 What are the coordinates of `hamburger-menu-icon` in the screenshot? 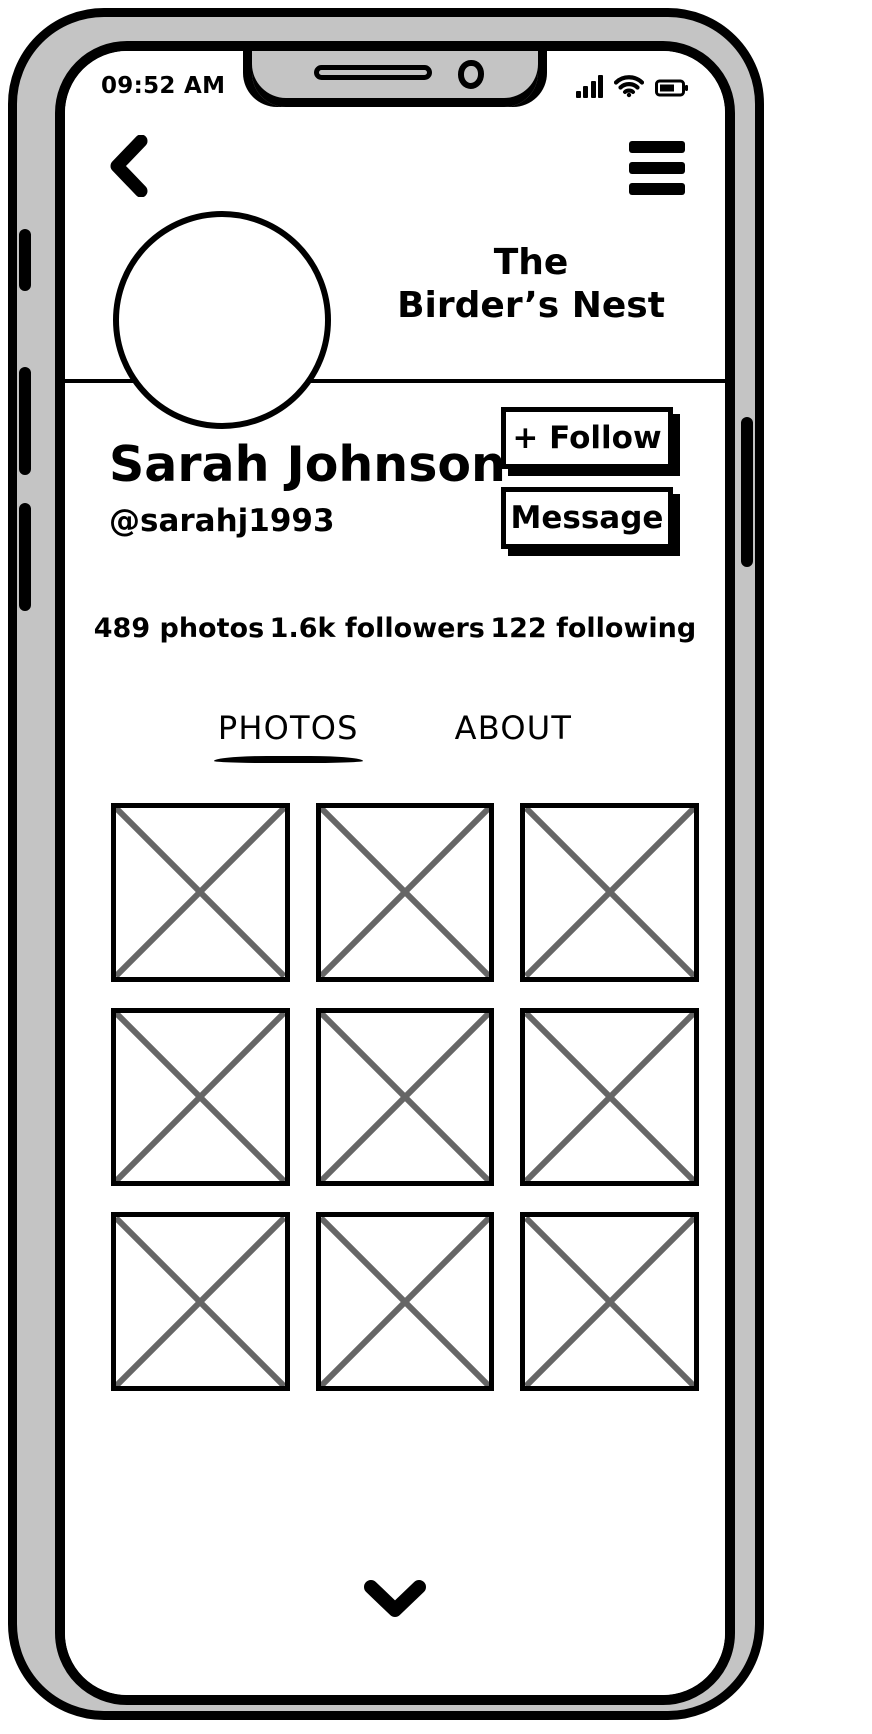 It's located at (657, 168).